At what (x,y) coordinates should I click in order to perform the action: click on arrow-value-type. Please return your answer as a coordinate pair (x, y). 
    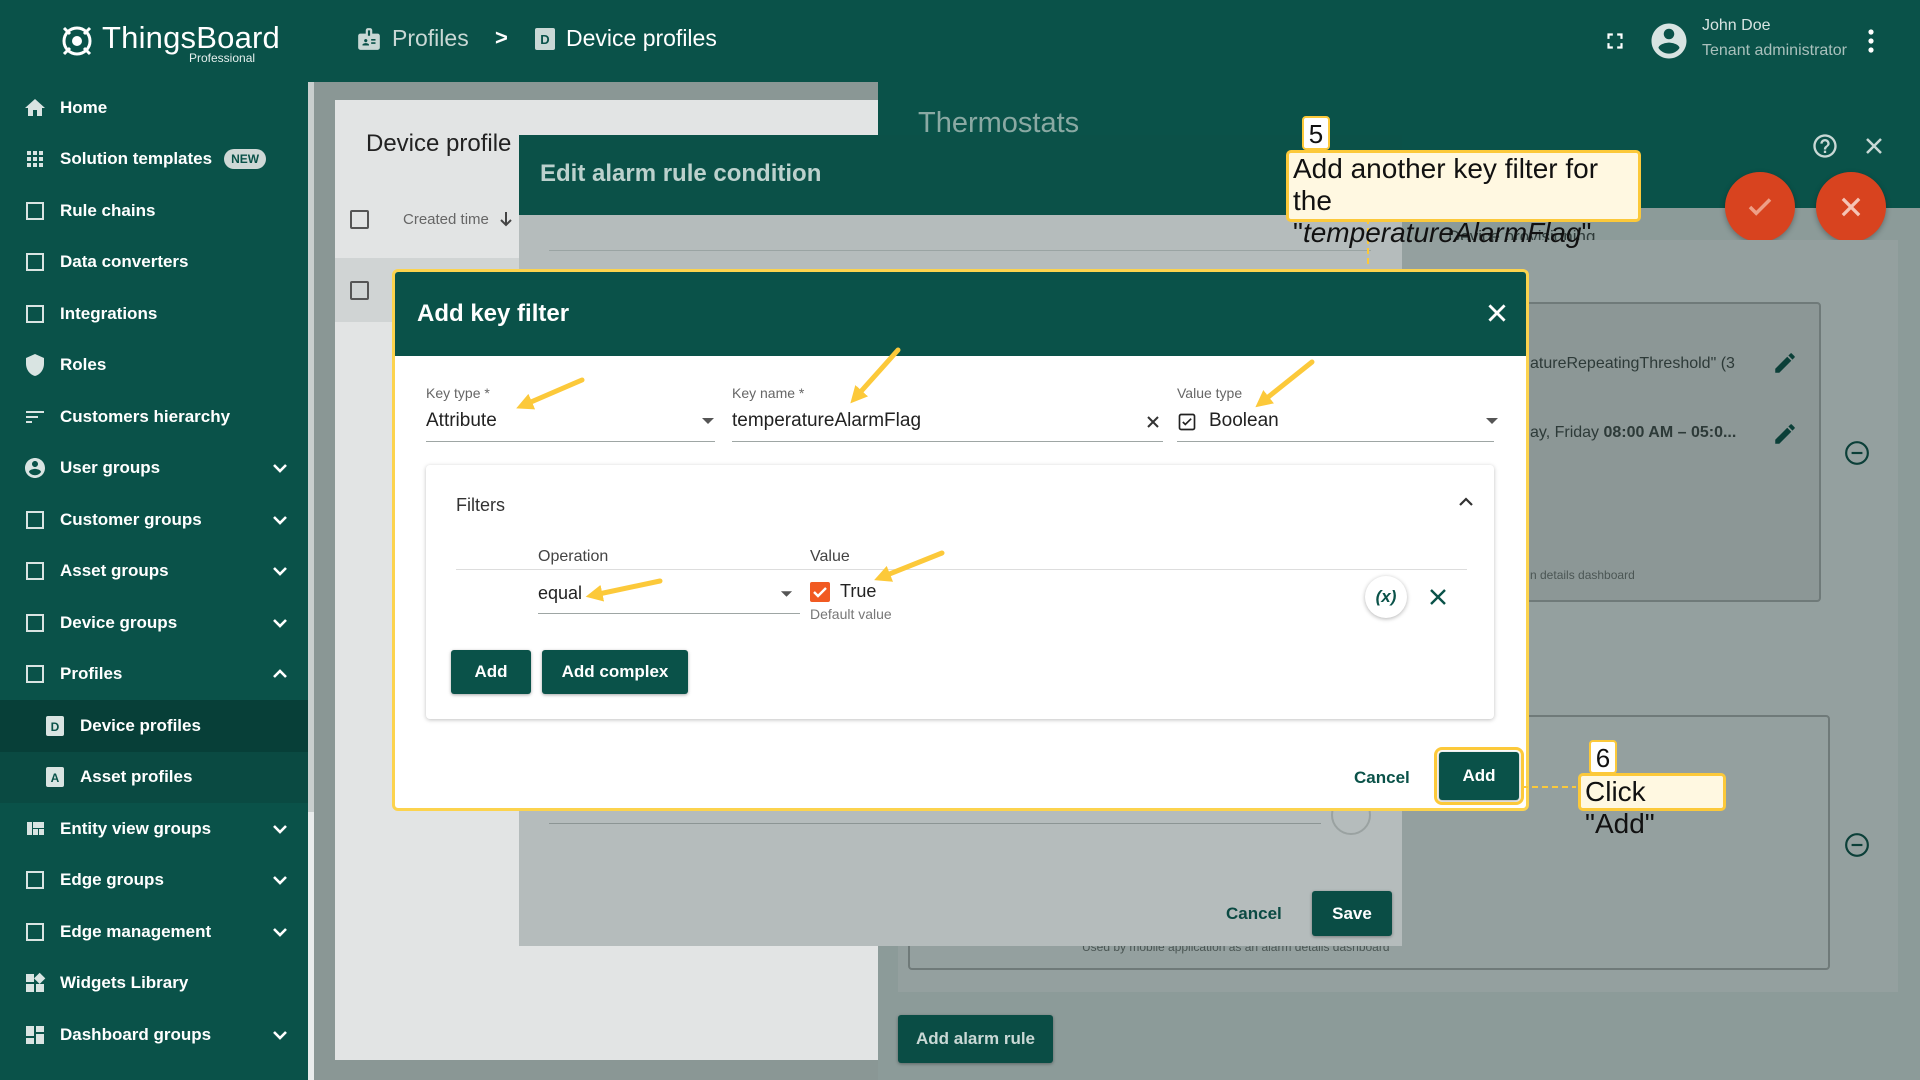
    Looking at the image, I should click on (1285, 383).